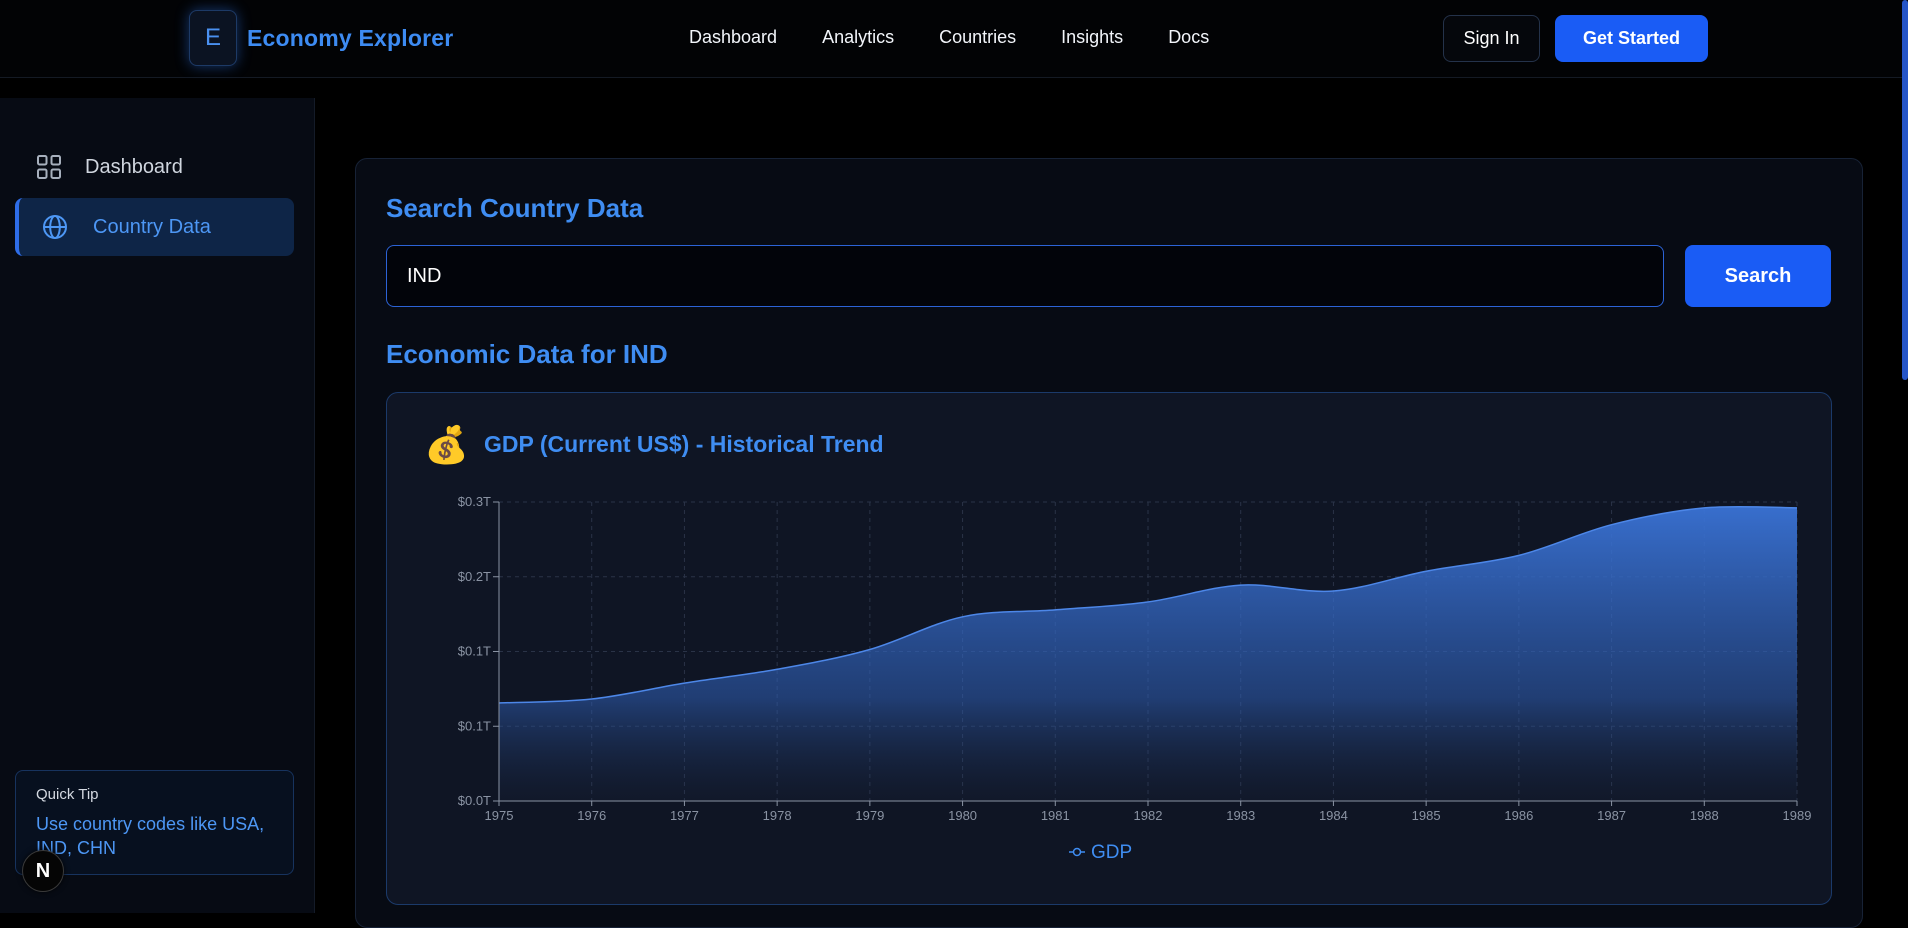 Image resolution: width=1908 pixels, height=928 pixels. Describe the element at coordinates (977, 37) in the screenshot. I see `nav-countries-link: Countries` at that location.